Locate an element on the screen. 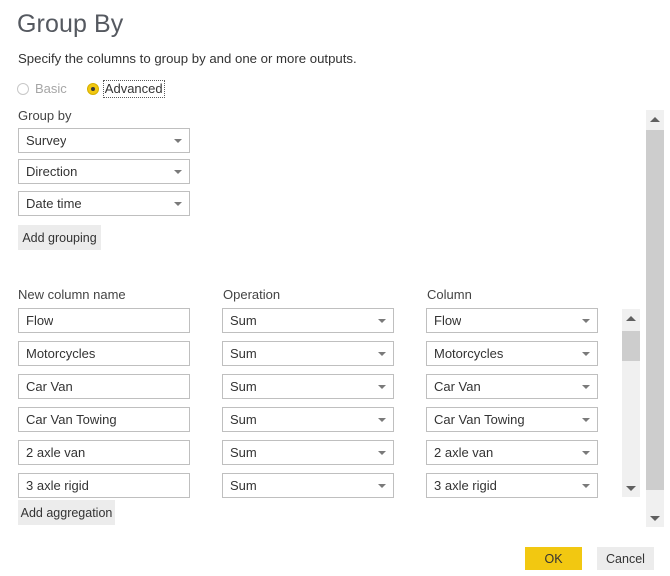 The width and height of the screenshot is (670, 576). column-value-1: Flow is located at coordinates (448, 320).